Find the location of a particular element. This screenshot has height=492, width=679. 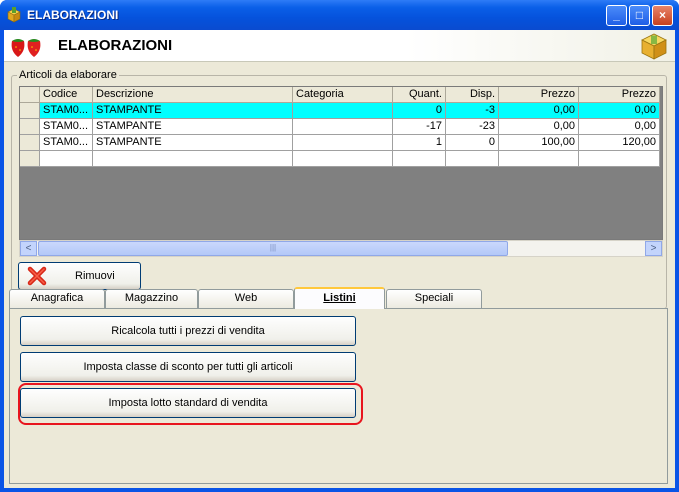

table-cell: 100,00 is located at coordinates (539, 143).